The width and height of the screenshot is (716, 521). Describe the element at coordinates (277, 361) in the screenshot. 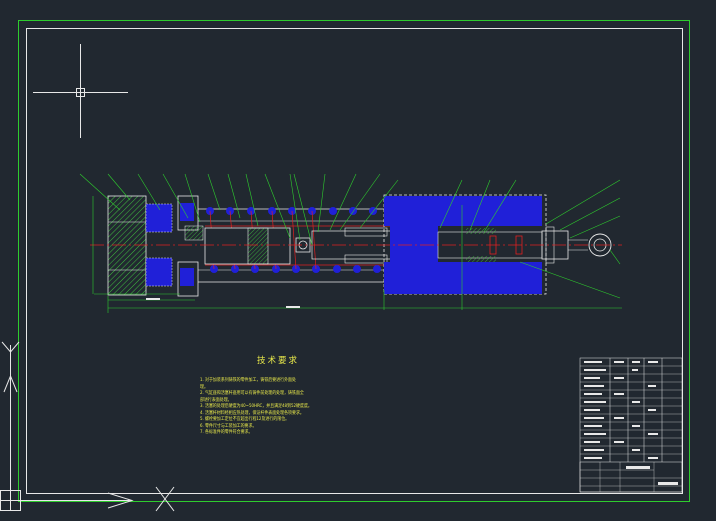

I see `notes-title: 技术要求` at that location.